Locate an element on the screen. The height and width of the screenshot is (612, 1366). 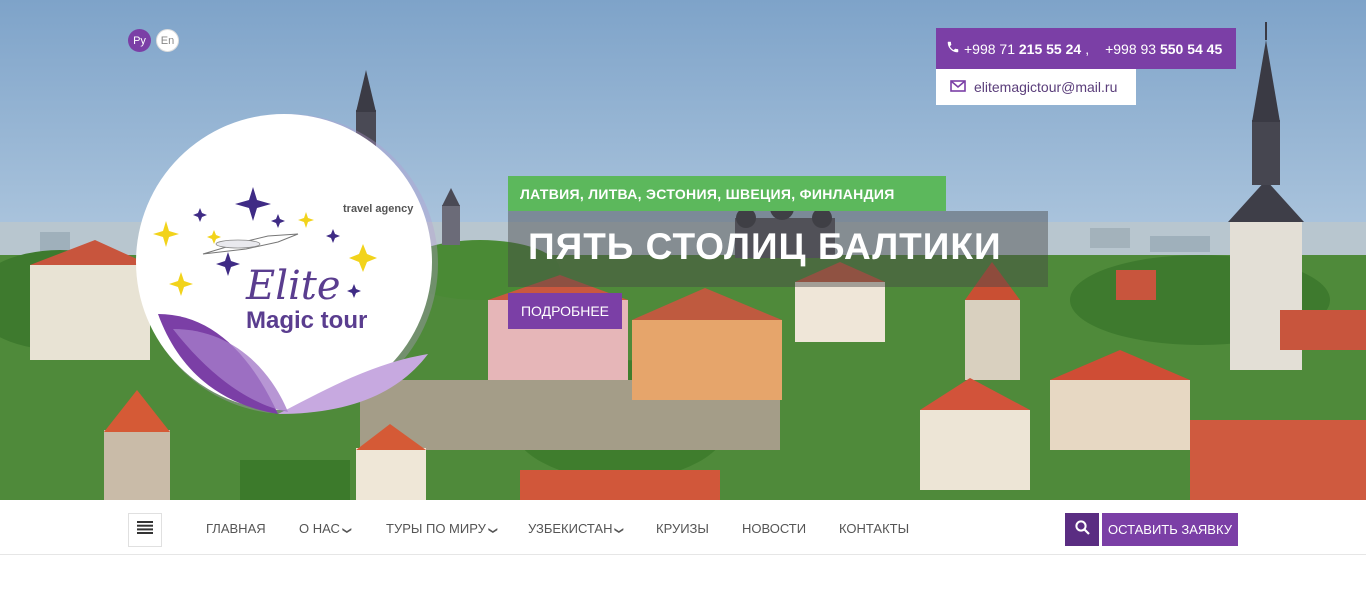
search-button is located at coordinates (1082, 529).